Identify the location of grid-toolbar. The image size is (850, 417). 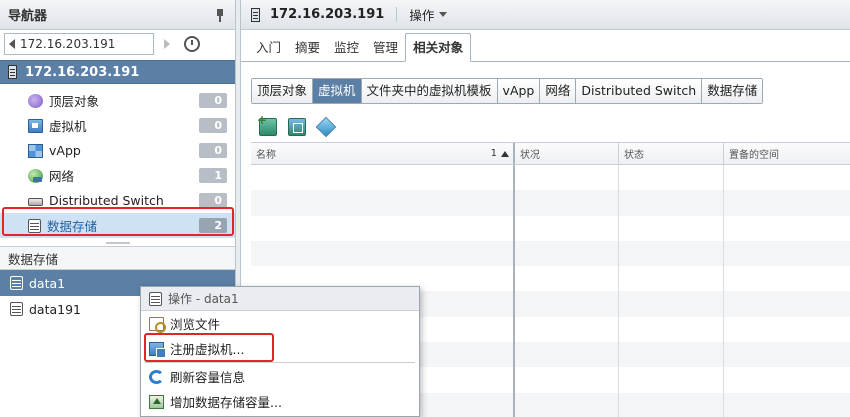
(301, 125).